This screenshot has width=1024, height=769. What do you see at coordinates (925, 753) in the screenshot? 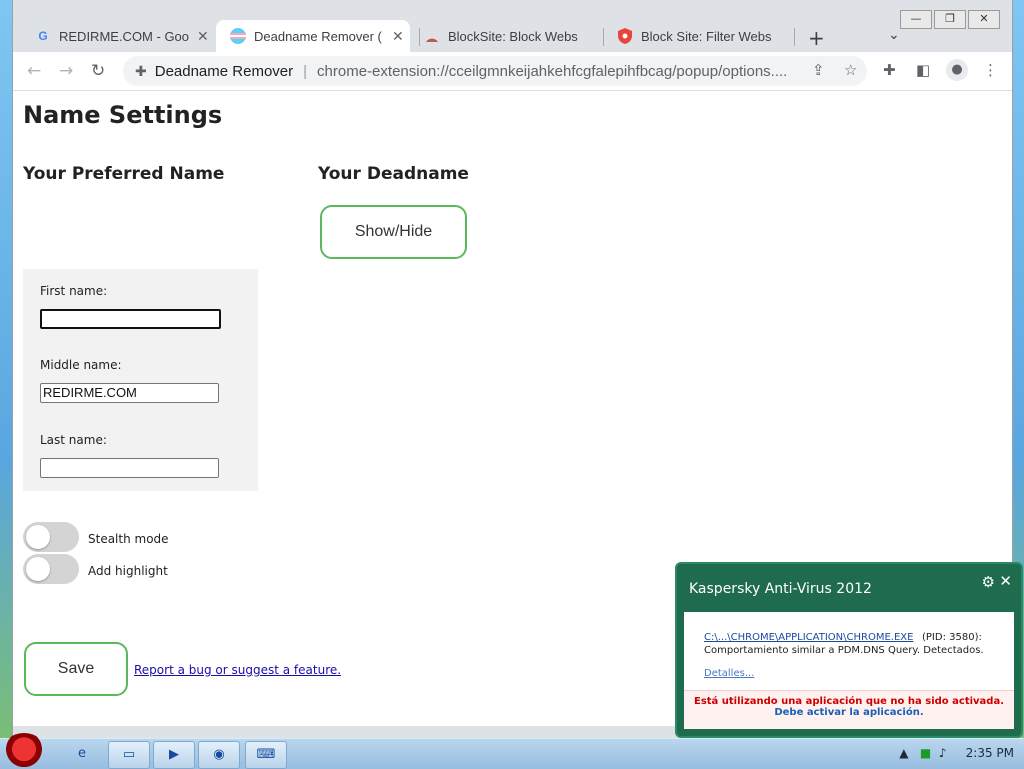
I see `network-icon: ■` at bounding box center [925, 753].